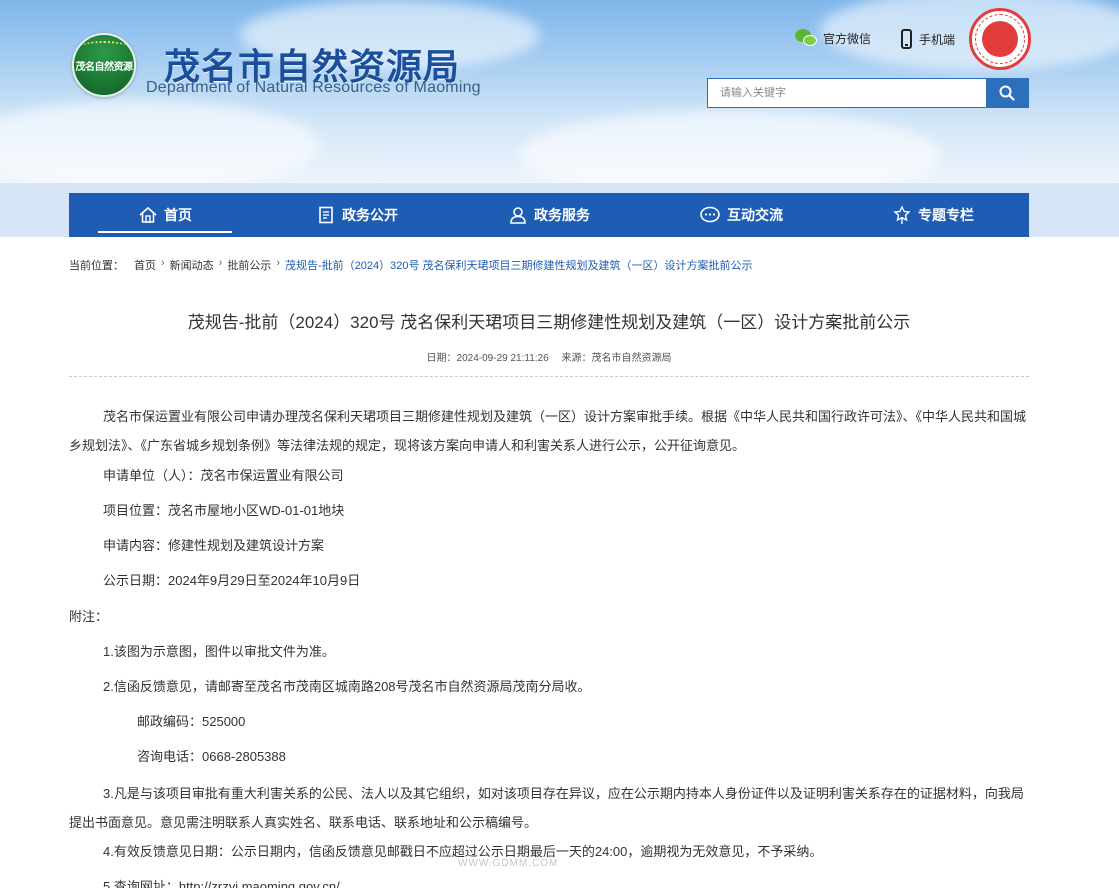 This screenshot has width=1119, height=888. What do you see at coordinates (562, 215) in the screenshot?
I see `nav-government-services-label: 政务服务` at bounding box center [562, 215].